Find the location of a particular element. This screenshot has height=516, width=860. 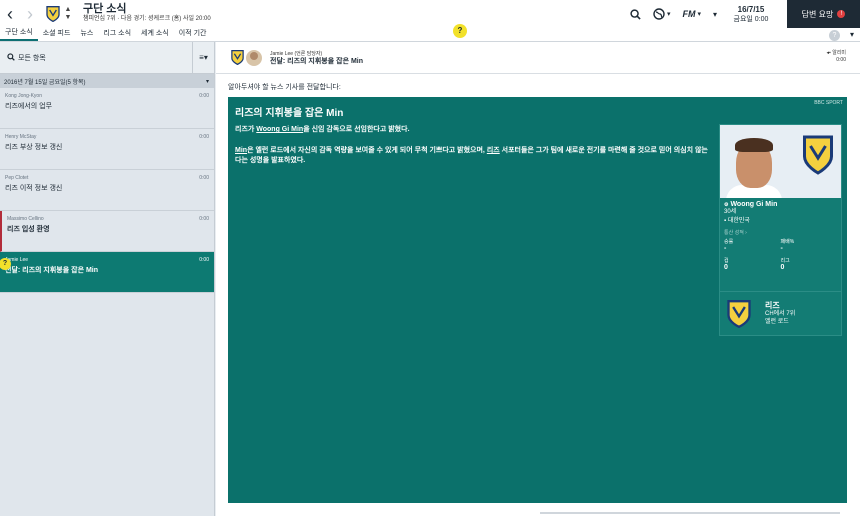

filter-label: 모든 항목 is located at coordinates (32, 58).